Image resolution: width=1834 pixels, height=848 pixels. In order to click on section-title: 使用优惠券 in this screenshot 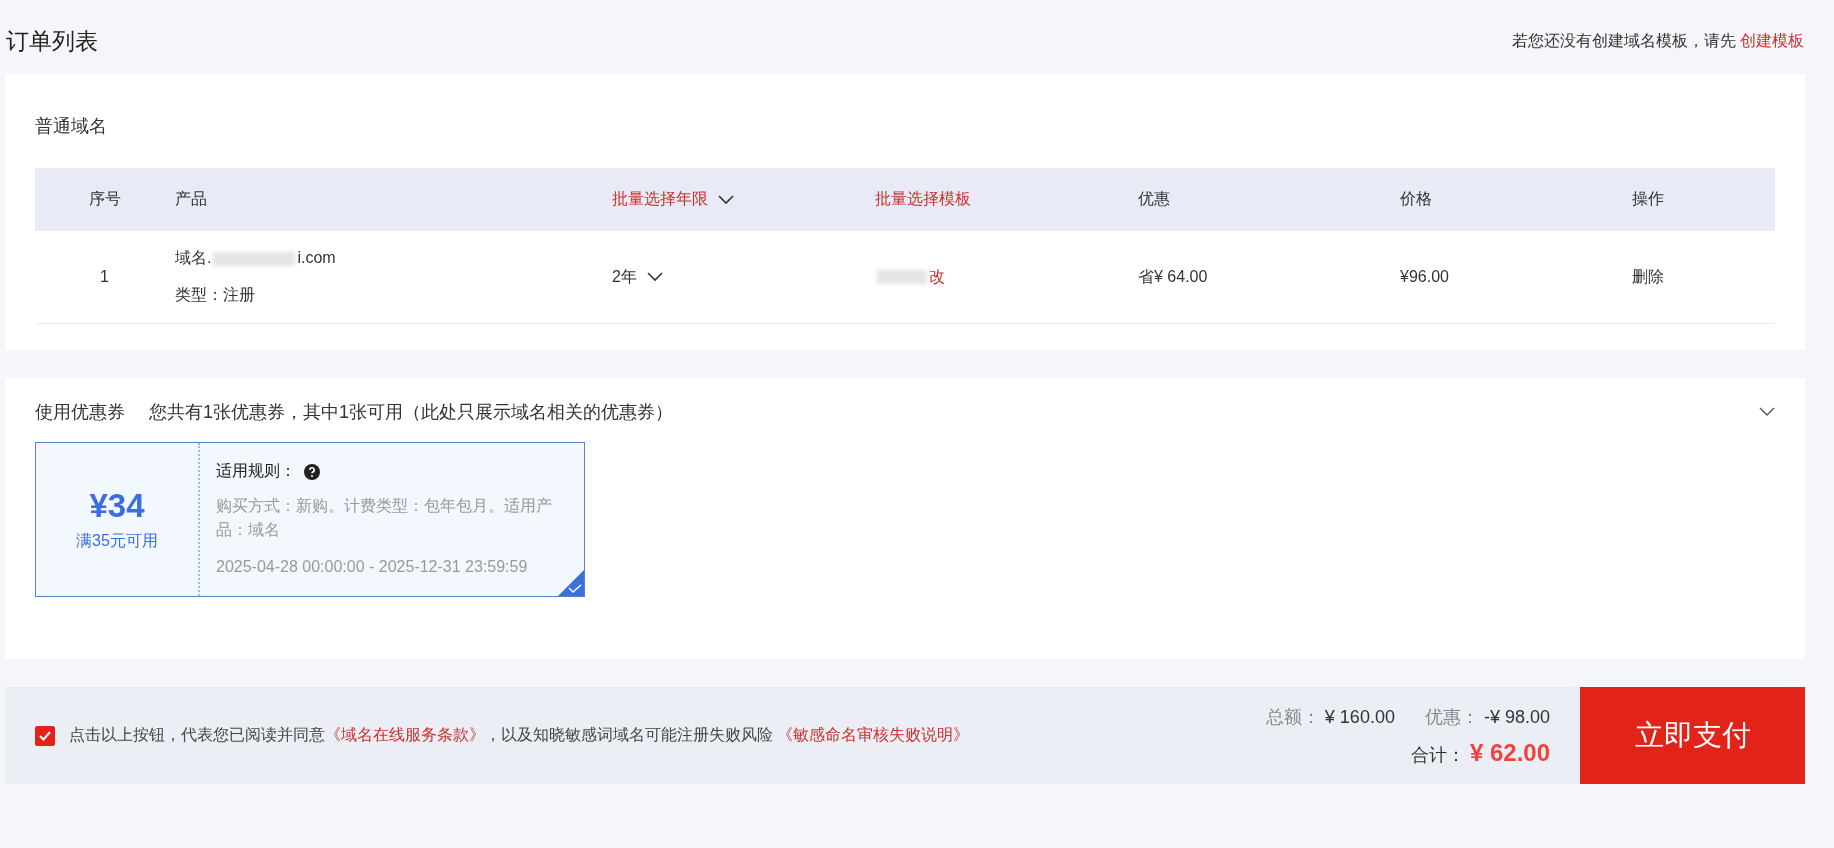, I will do `click(80, 412)`.